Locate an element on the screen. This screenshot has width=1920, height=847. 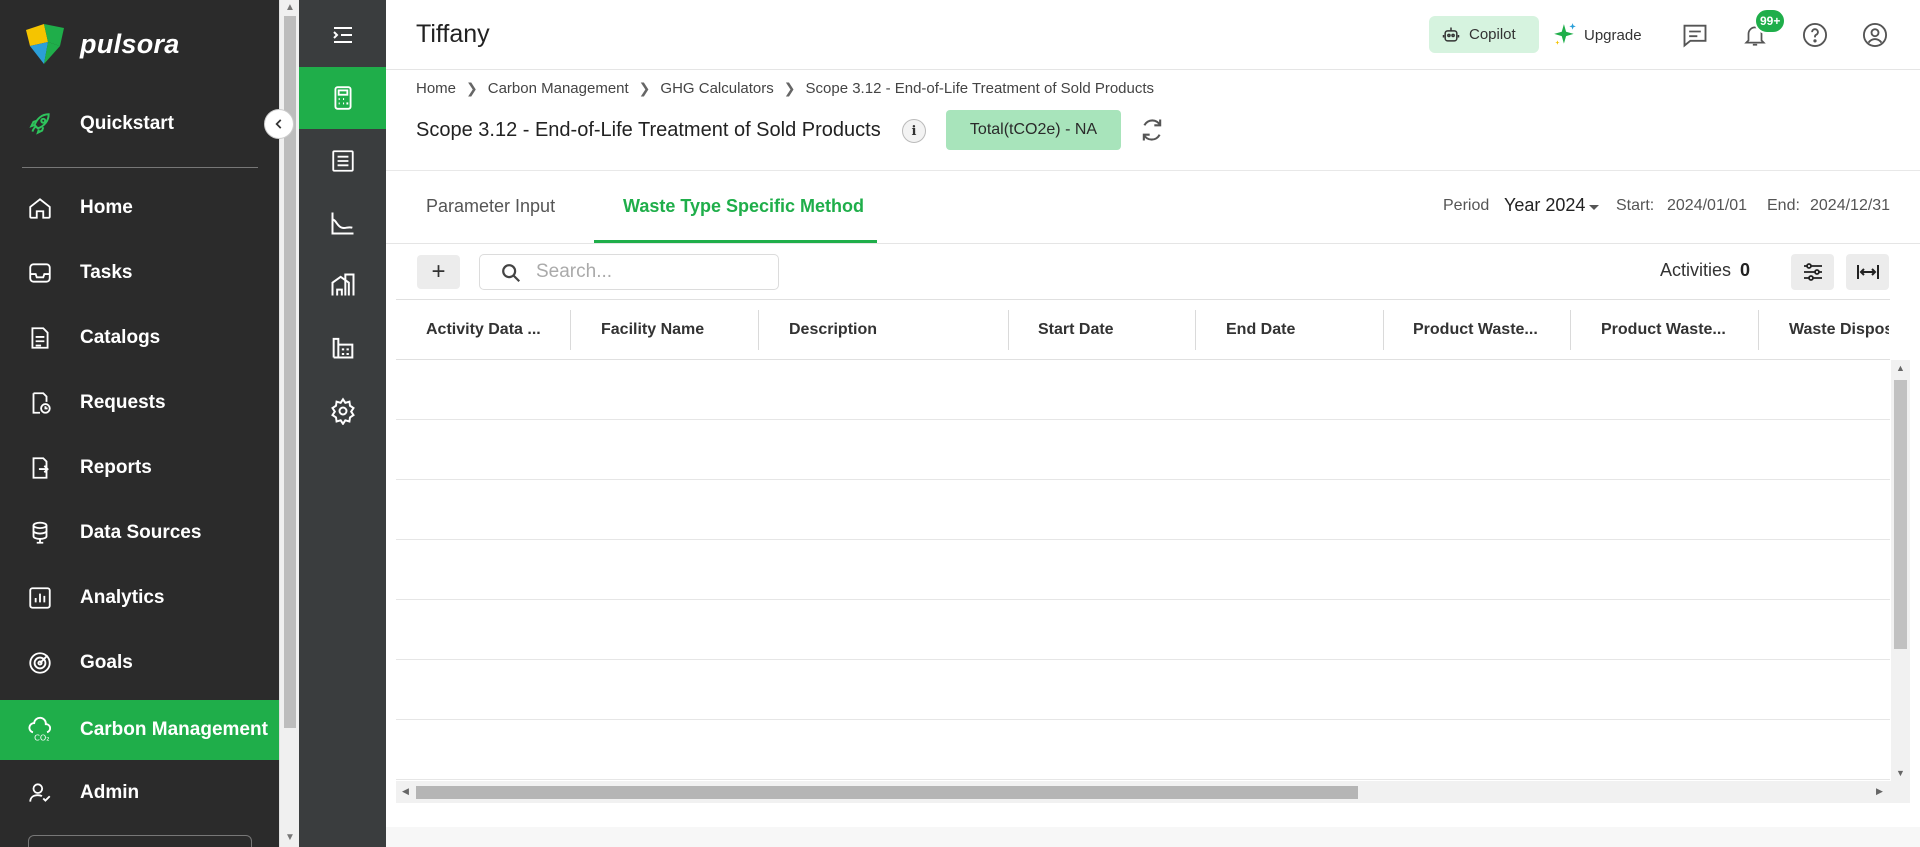
help-button is located at coordinates (1815, 35).